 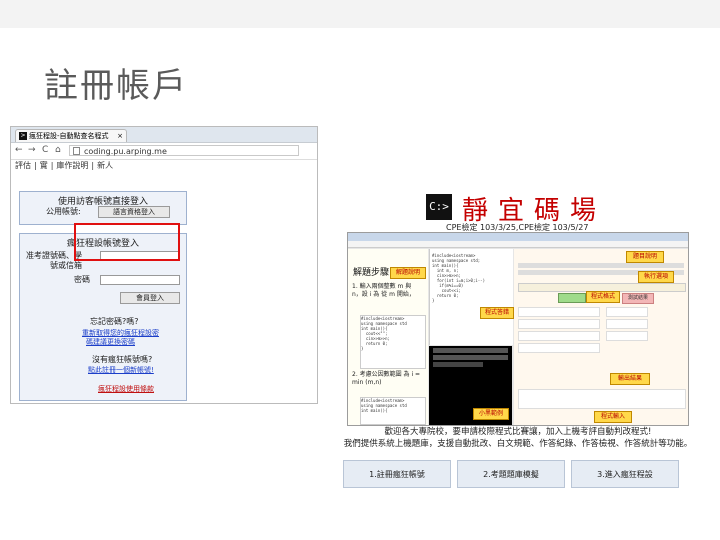 I want to click on browser-tab-strip: > 瘋狂程設-自動點查名程式 ×, so click(x=164, y=135).